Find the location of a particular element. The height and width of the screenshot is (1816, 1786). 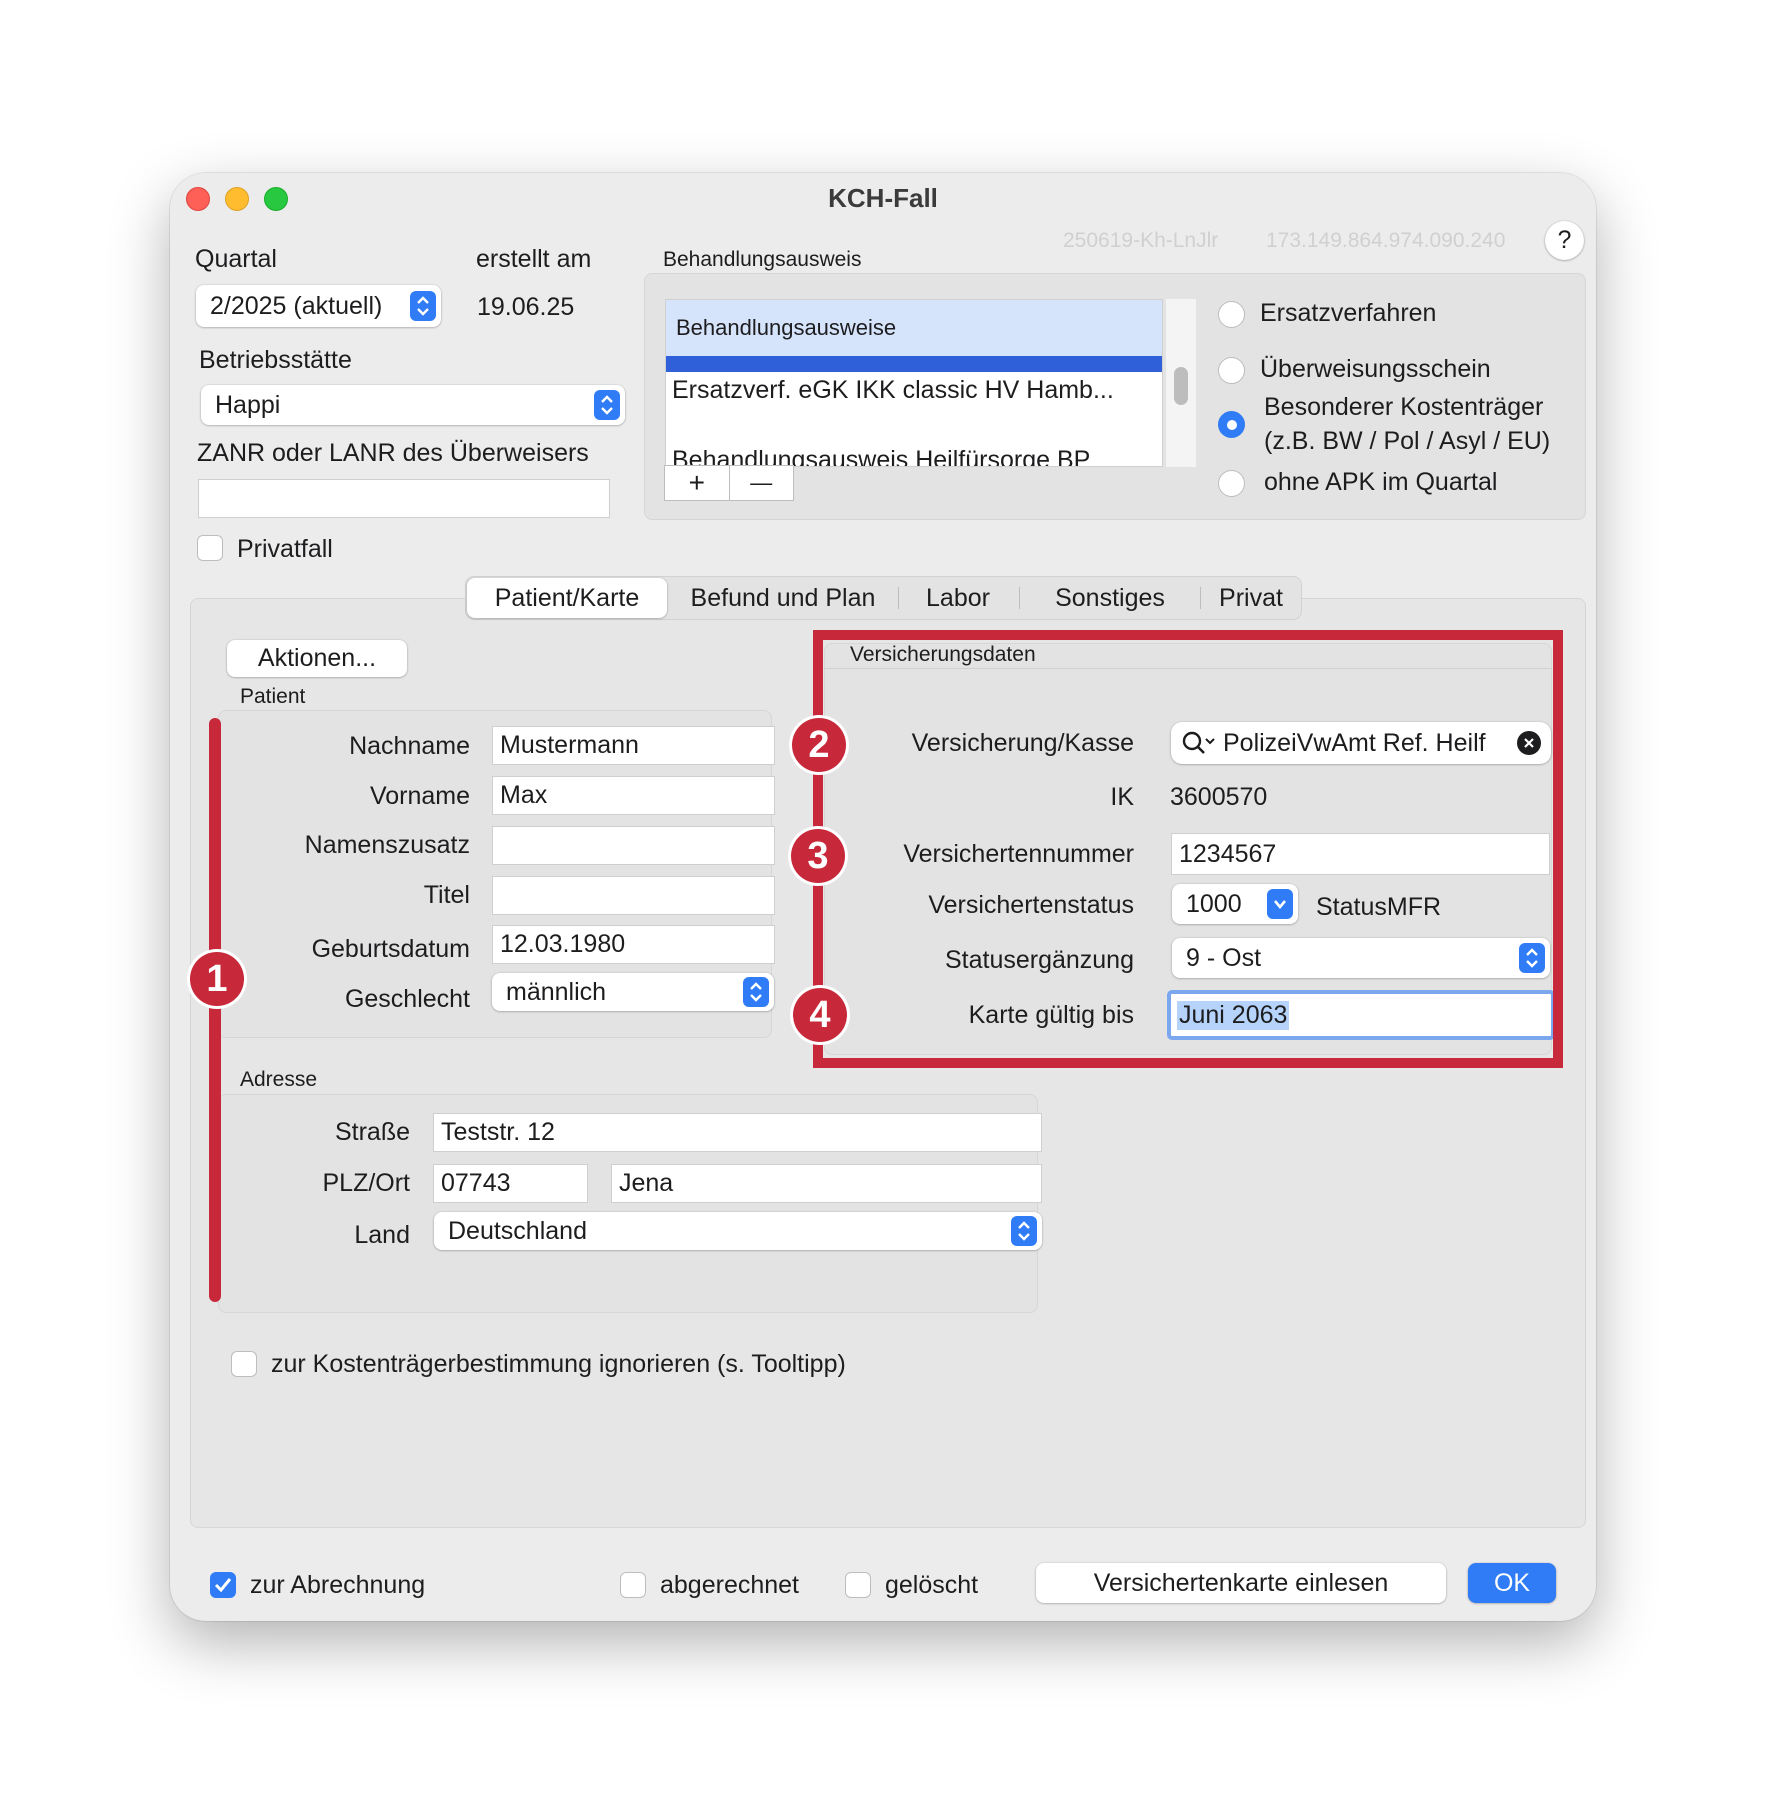

abgerechnet-checkbox is located at coordinates (633, 1585).